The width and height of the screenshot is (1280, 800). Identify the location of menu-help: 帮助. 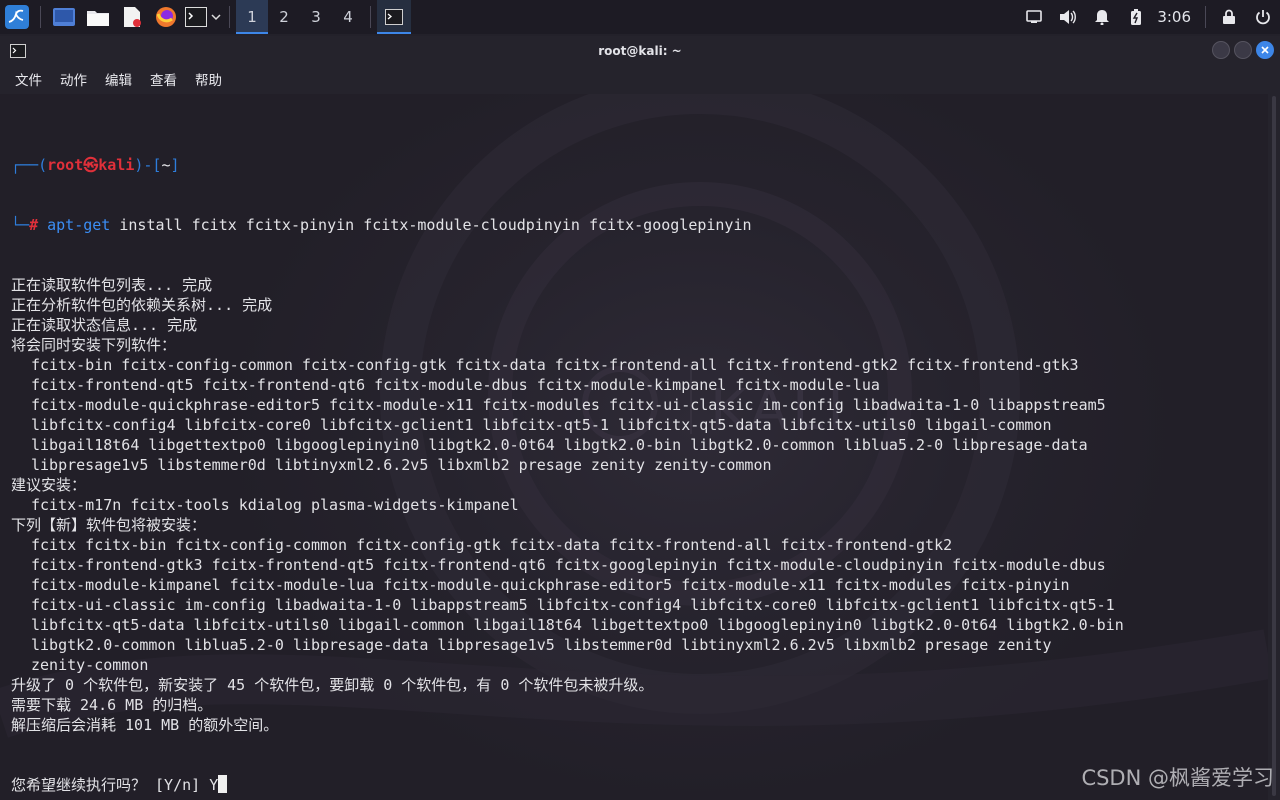
(208, 79).